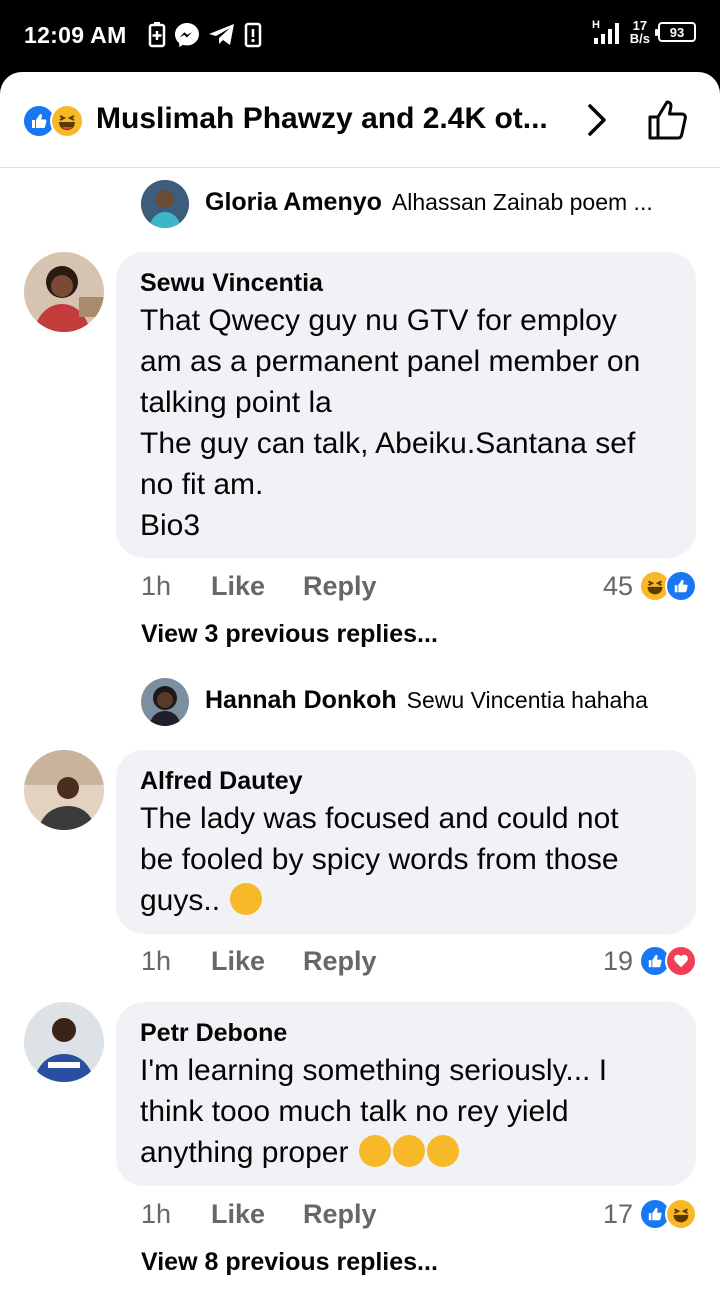 The width and height of the screenshot is (720, 1310). What do you see at coordinates (187, 35) in the screenshot?
I see `messenger-icon` at bounding box center [187, 35].